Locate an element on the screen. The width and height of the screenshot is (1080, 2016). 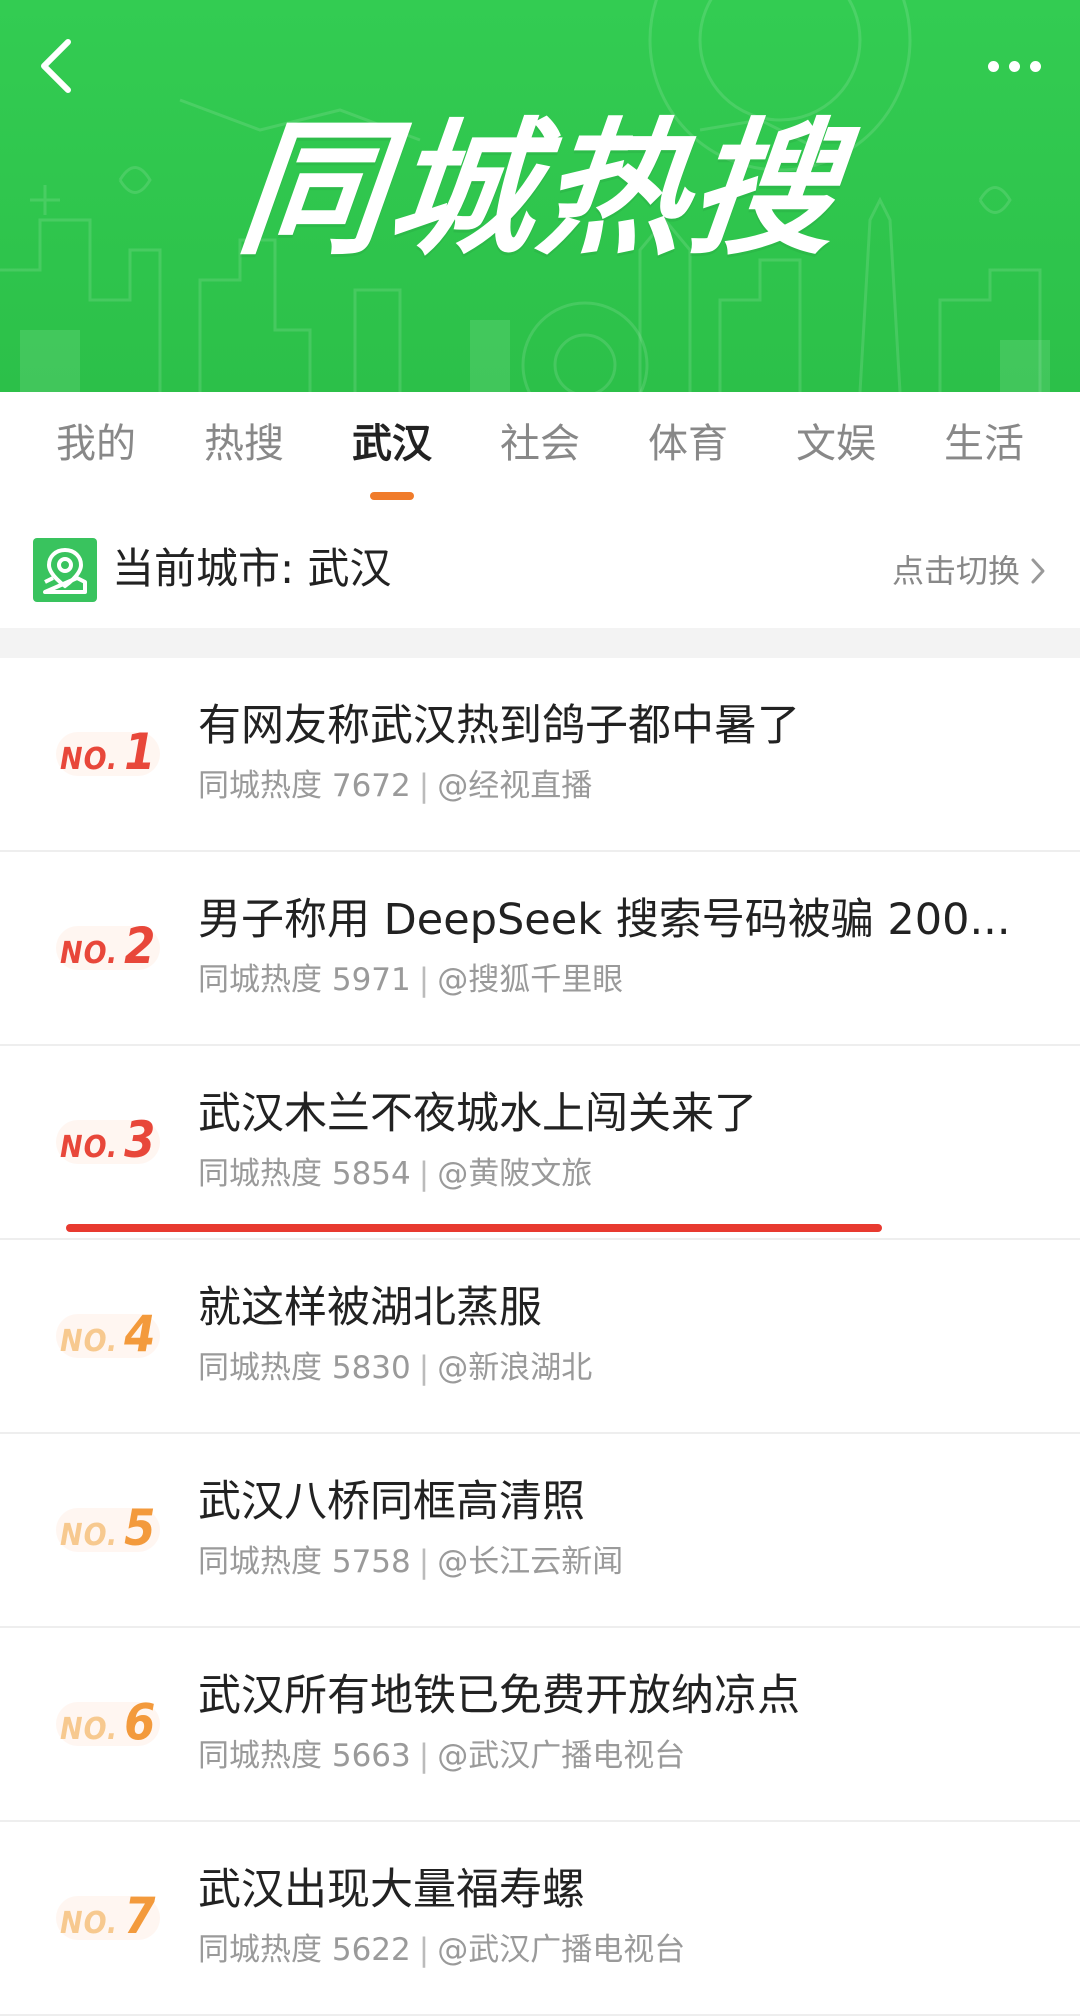
rank-badge: NO. 4 is located at coordinates (108, 1334).